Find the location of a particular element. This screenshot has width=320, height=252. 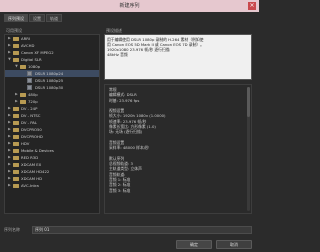

tree-folder-item: ▶ Mobile & Devices is located at coordinates (52, 150).